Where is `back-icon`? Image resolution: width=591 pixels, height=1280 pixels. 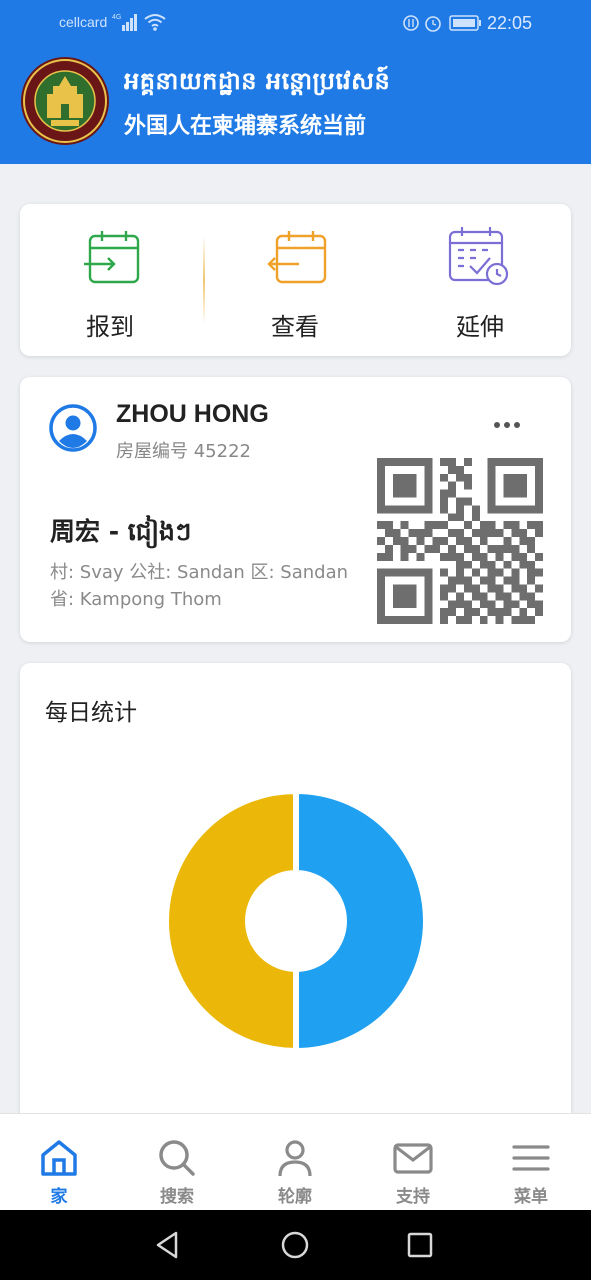 back-icon is located at coordinates (168, 1245).